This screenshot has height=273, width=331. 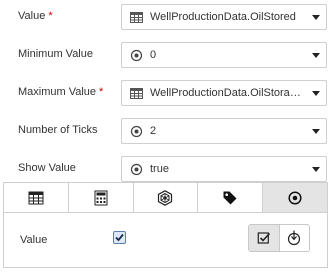 I want to click on tab-tag, so click(x=231, y=197).